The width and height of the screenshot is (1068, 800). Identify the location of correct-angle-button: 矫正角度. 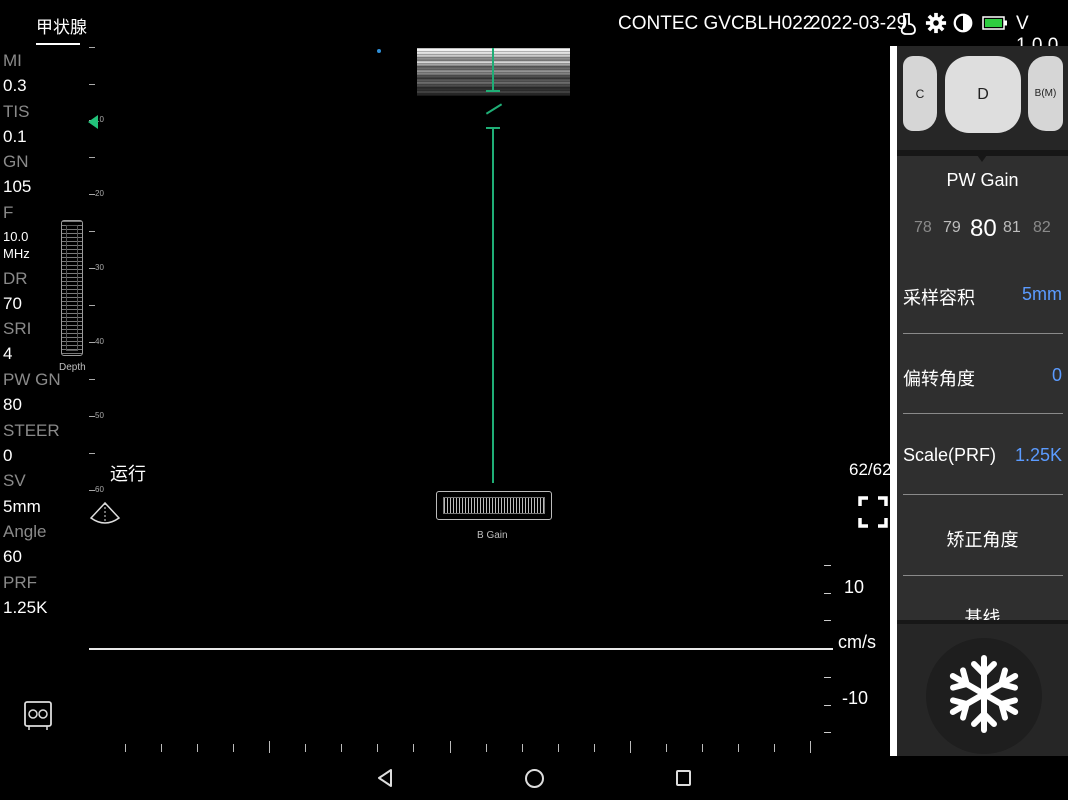
(982, 539).